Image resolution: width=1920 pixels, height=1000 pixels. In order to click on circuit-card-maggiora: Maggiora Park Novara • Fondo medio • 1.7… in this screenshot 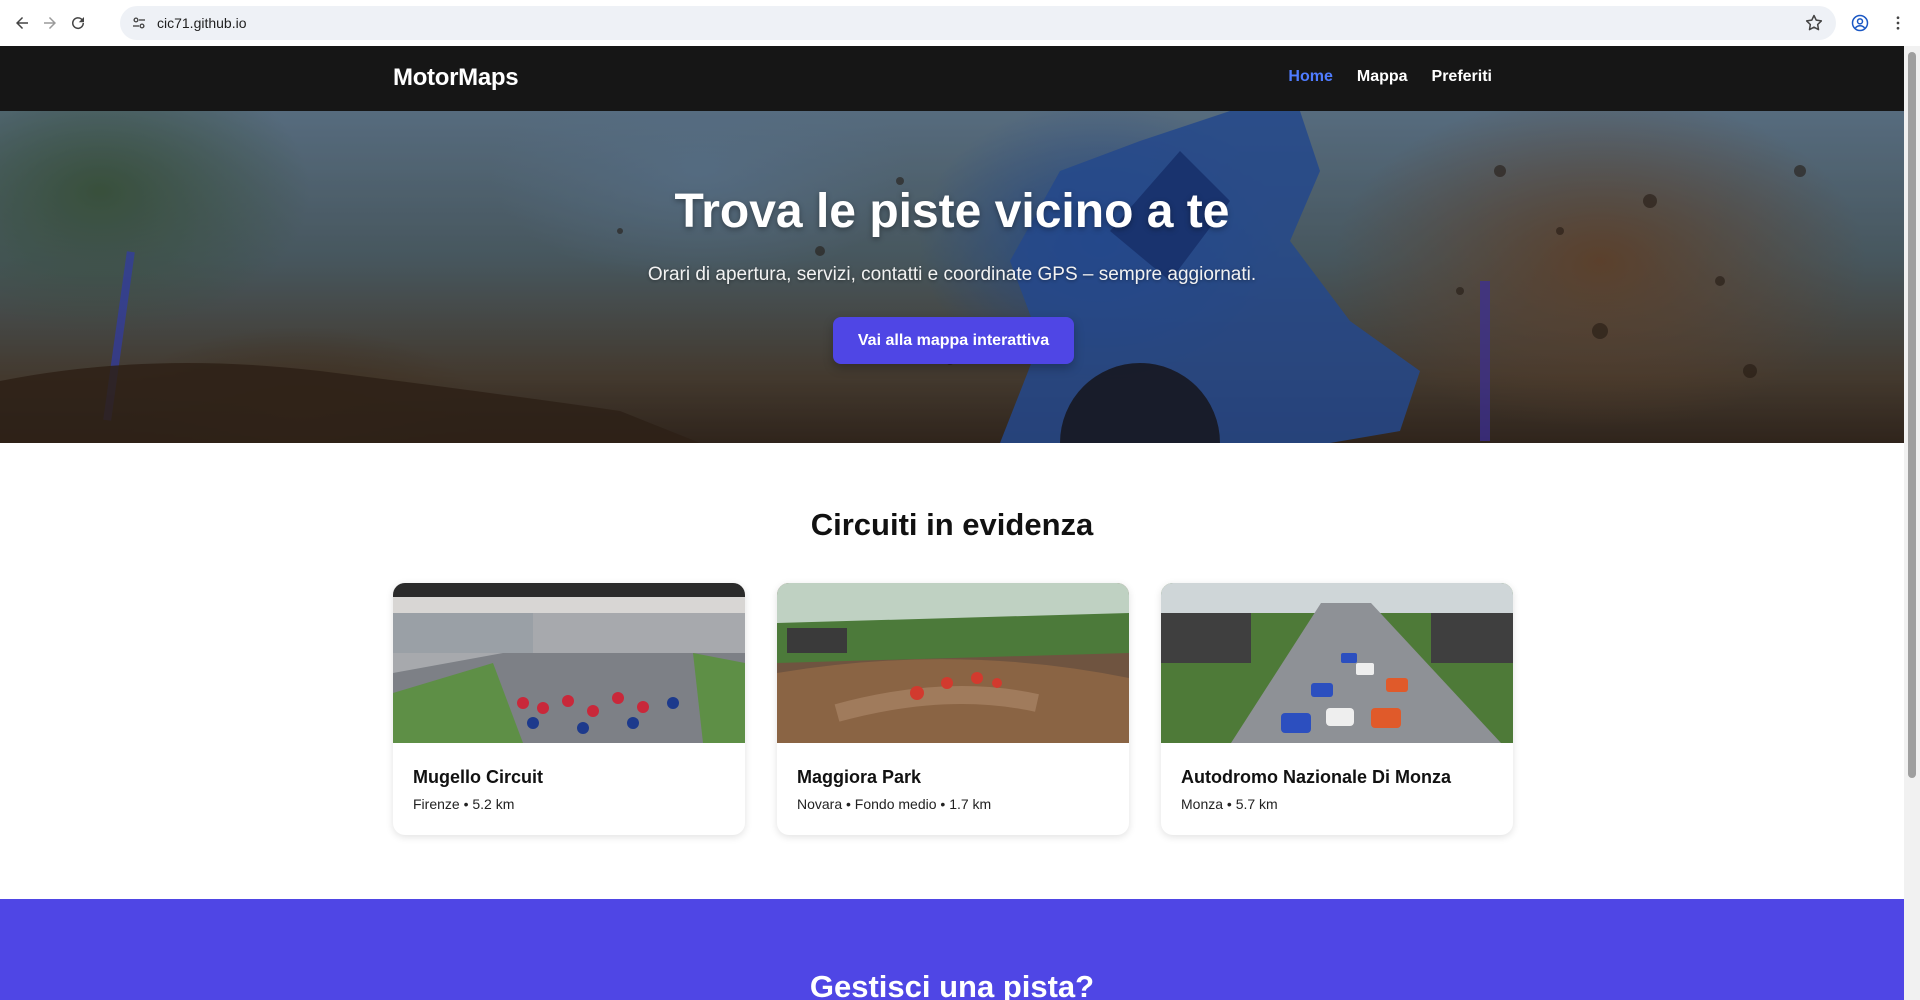, I will do `click(953, 709)`.